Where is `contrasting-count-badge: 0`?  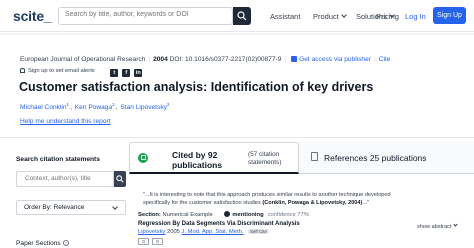
contrasting-count-badge: 0 is located at coordinates (157, 241).